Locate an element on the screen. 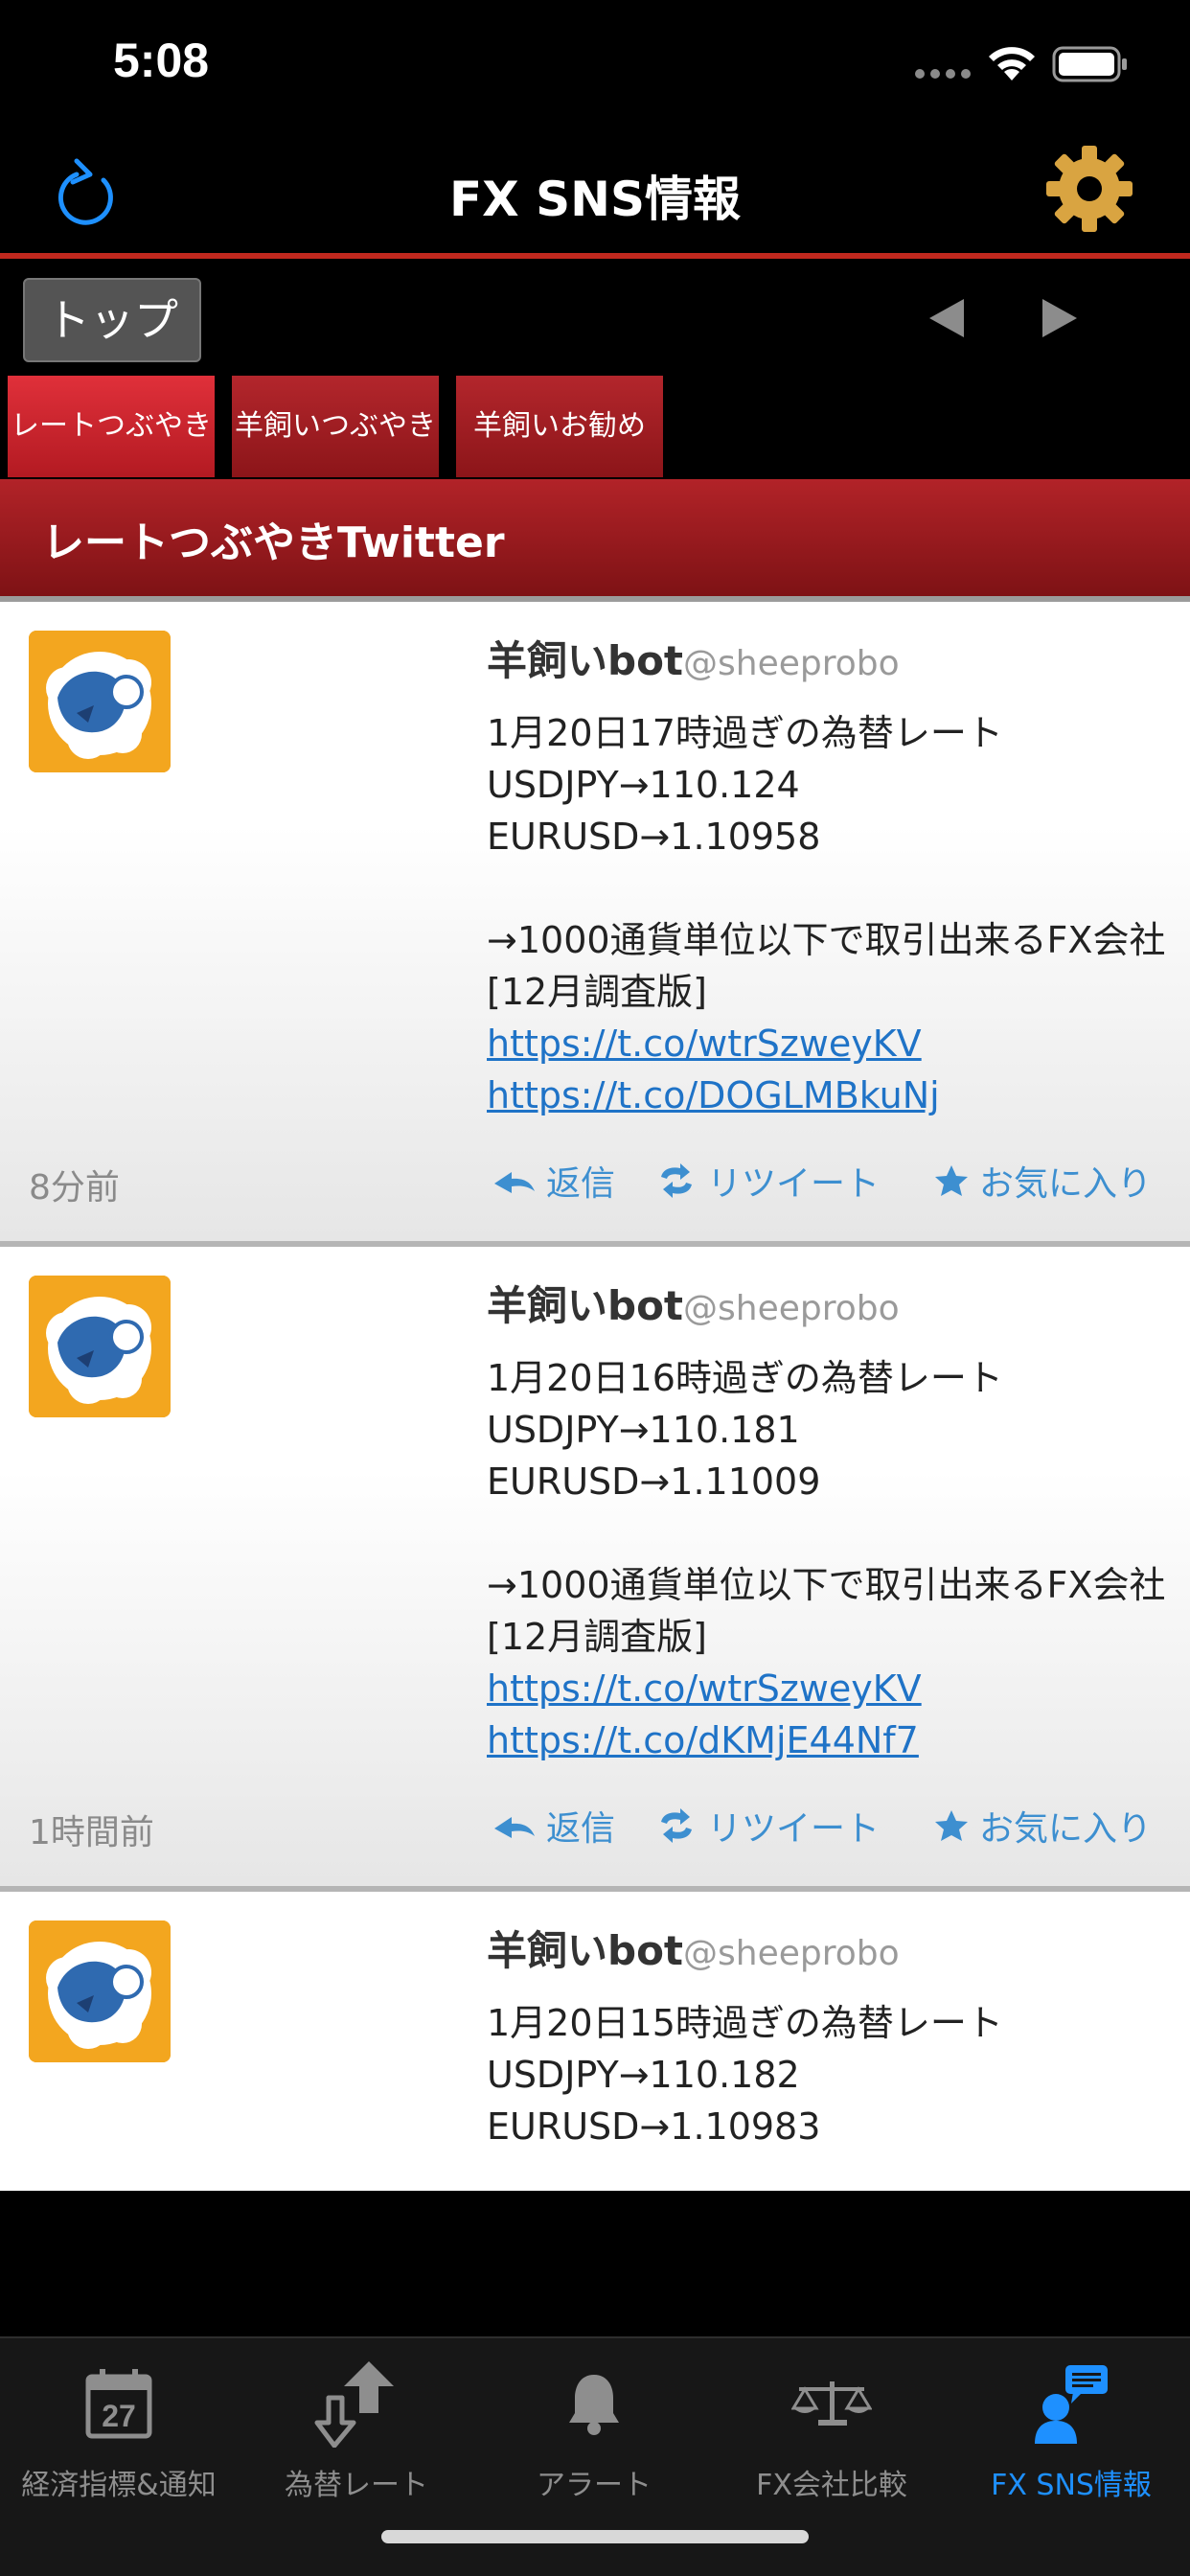 Image resolution: width=1190 pixels, height=2576 pixels. previous-arrow-icon is located at coordinates (947, 318).